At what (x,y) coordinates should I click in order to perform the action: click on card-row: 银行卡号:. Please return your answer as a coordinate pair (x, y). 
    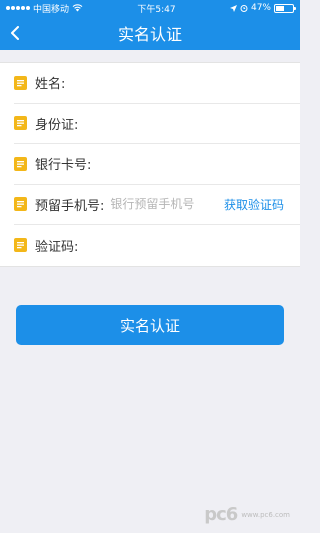
    Looking at the image, I should click on (157, 164).